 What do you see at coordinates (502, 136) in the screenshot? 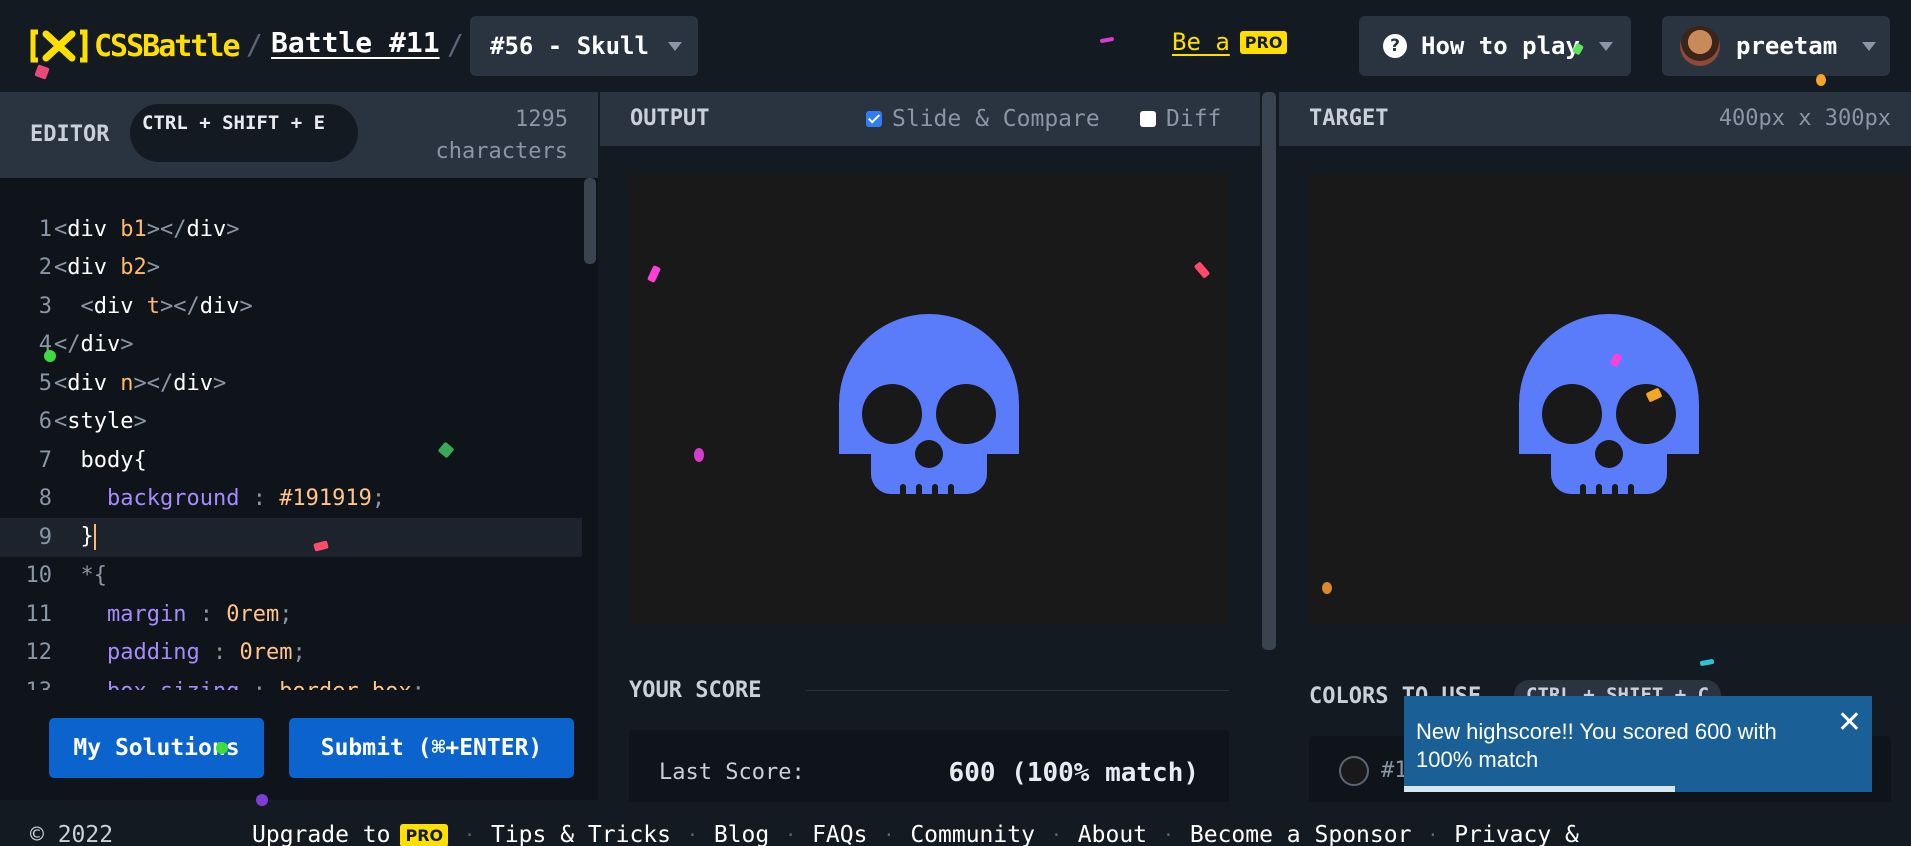
I see `character-count: 1295 characters` at bounding box center [502, 136].